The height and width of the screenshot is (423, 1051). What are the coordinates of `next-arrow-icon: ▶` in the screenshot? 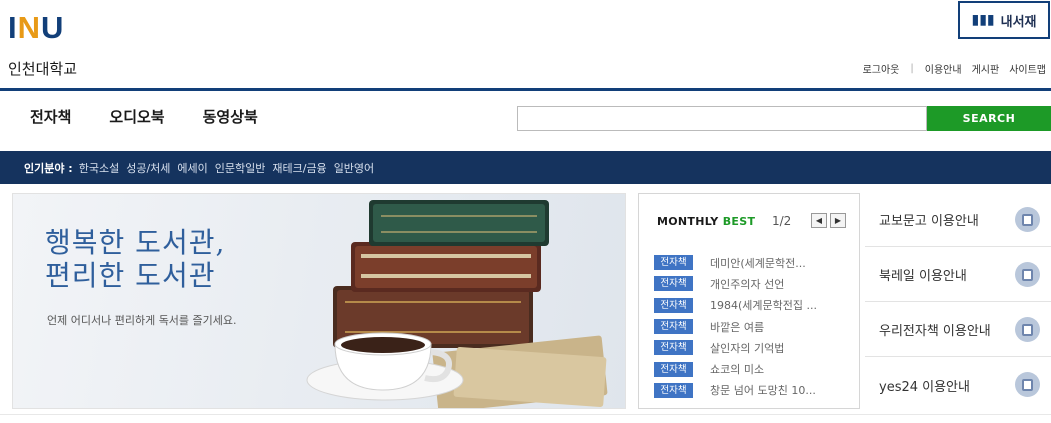 It's located at (838, 220).